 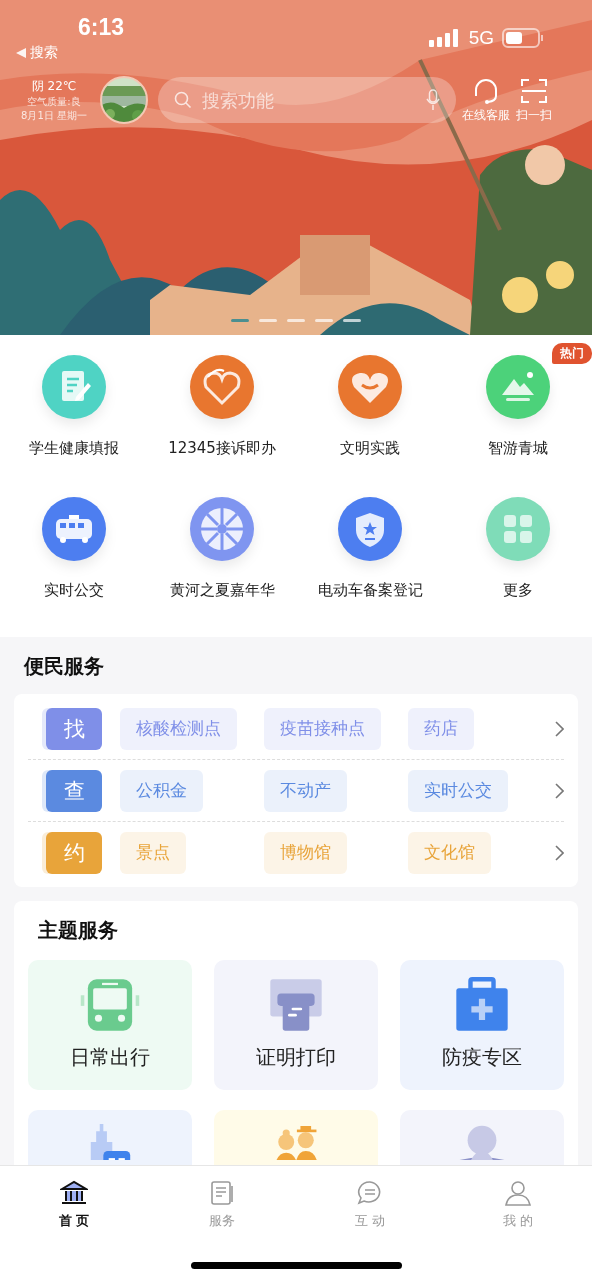 What do you see at coordinates (74, 409) in the screenshot?
I see `app-shortcut: 学生健康填报` at bounding box center [74, 409].